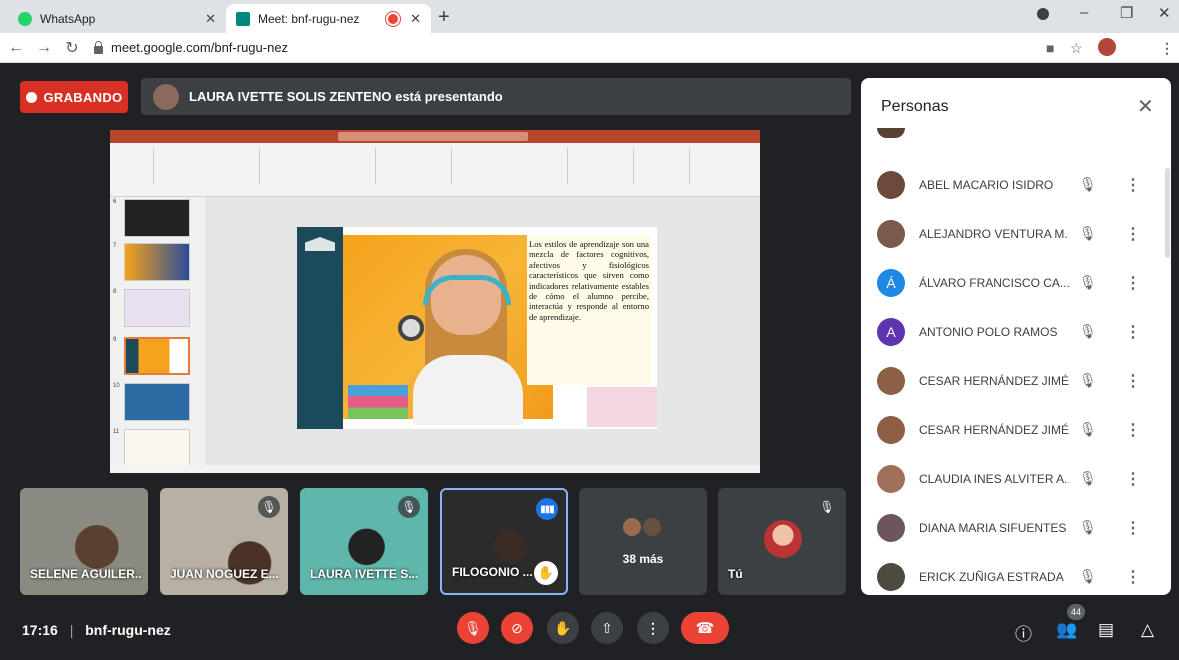 The image size is (1179, 660). I want to click on participant-count-badge: 44, so click(1076, 612).